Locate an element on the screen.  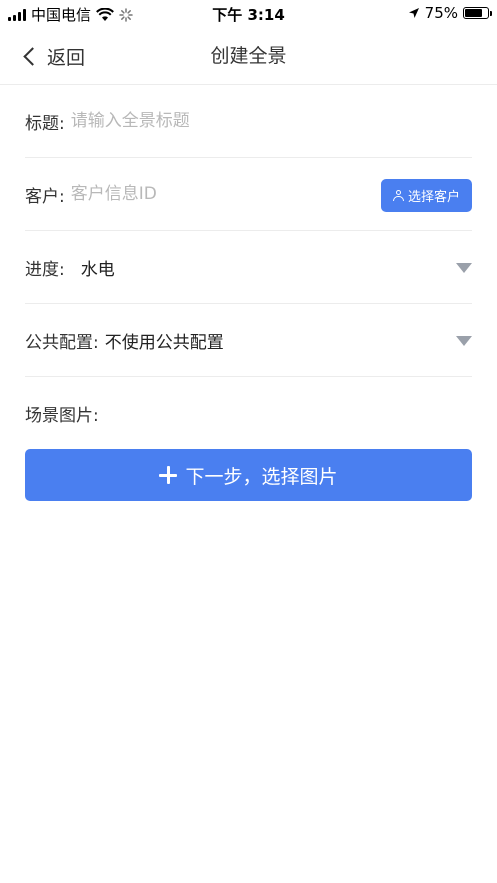
progress-value: 水电 is located at coordinates (97, 269).